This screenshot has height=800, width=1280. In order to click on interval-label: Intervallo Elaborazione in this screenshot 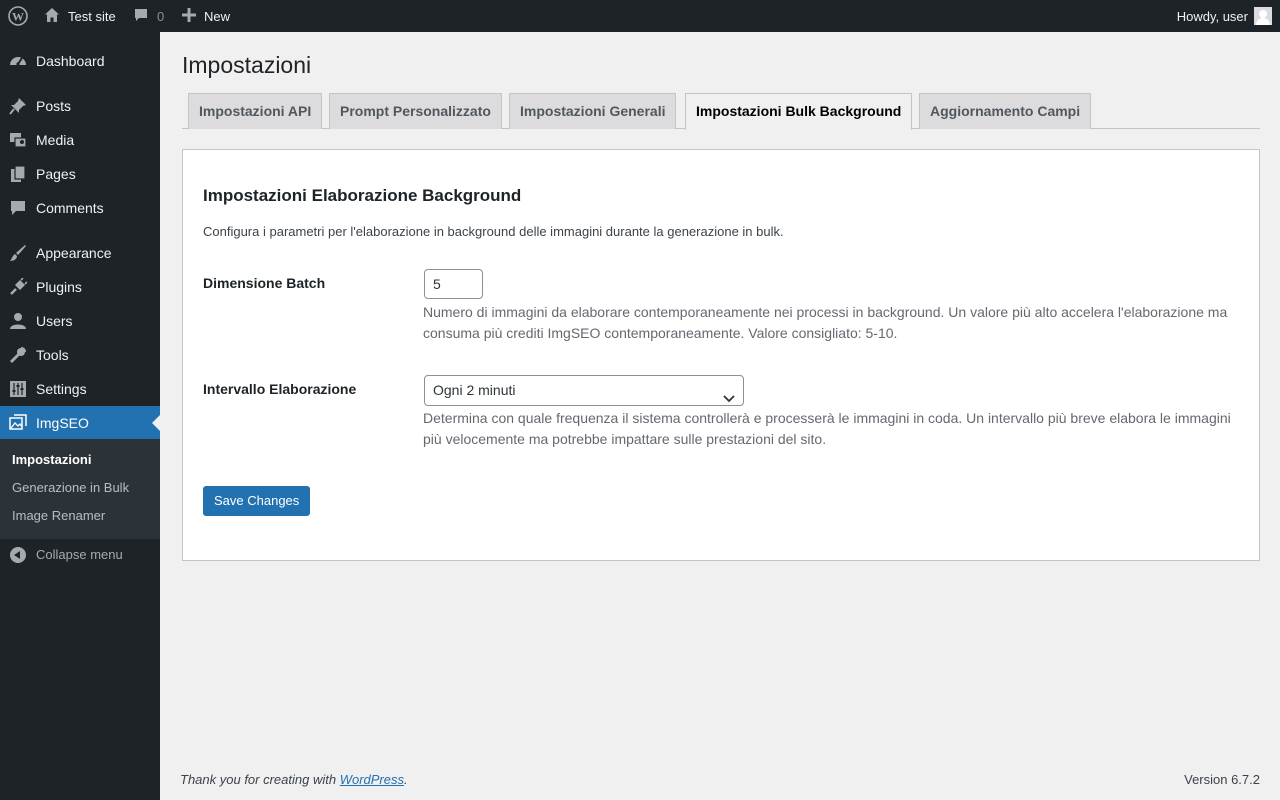, I will do `click(280, 389)`.